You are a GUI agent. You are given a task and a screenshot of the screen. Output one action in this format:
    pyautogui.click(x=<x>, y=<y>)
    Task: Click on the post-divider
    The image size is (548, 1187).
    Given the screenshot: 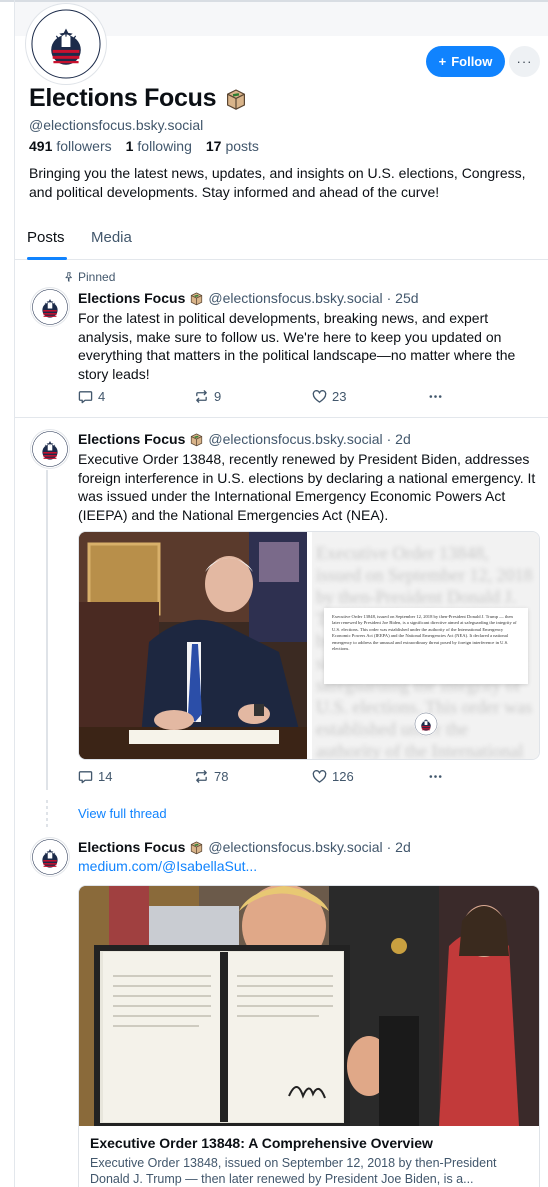 What is the action you would take?
    pyautogui.click(x=281, y=417)
    